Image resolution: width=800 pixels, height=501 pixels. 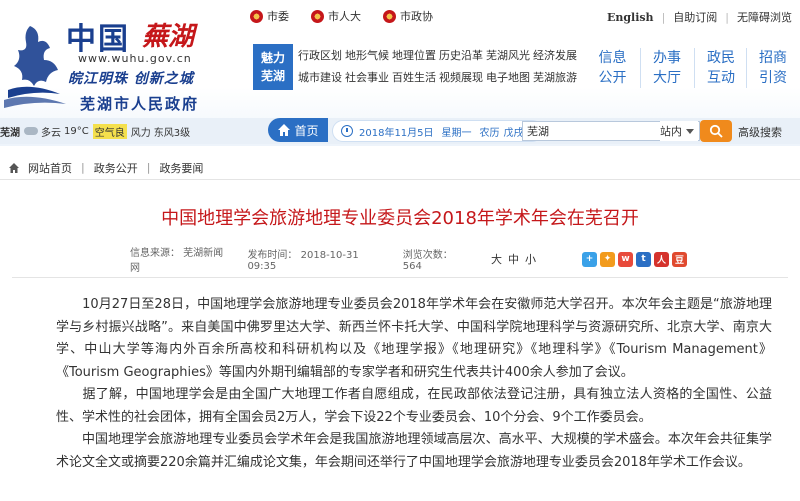 What do you see at coordinates (721, 78) in the screenshot?
I see `nav-big-bottom: 互动` at bounding box center [721, 78].